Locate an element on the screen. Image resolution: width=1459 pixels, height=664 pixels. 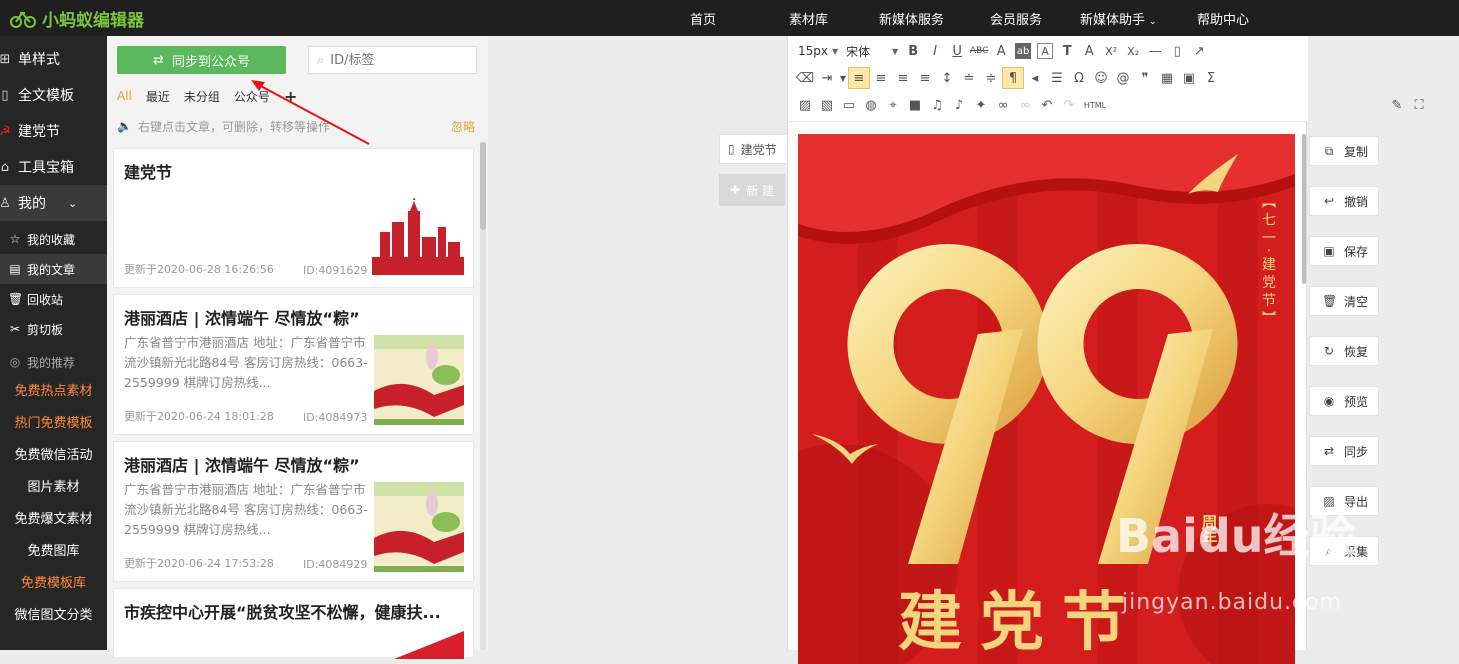
para-before-icon: ≐ is located at coordinates (969, 78).